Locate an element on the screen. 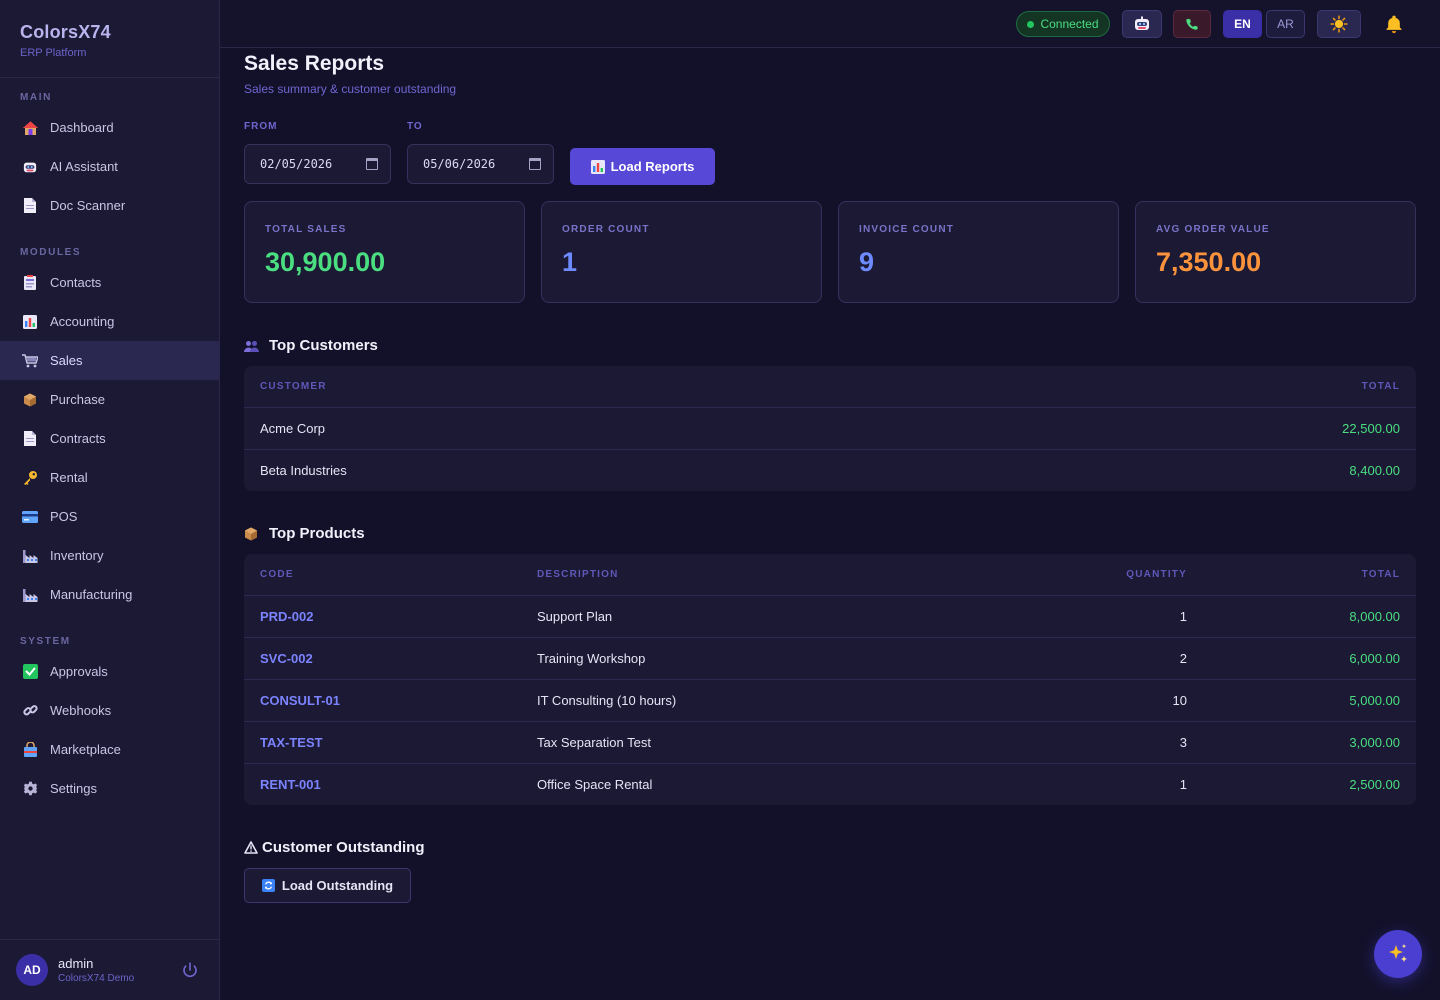 The width and height of the screenshot is (1440, 1000). sidebar-item-dashboard: Dashboard is located at coordinates (109, 127).